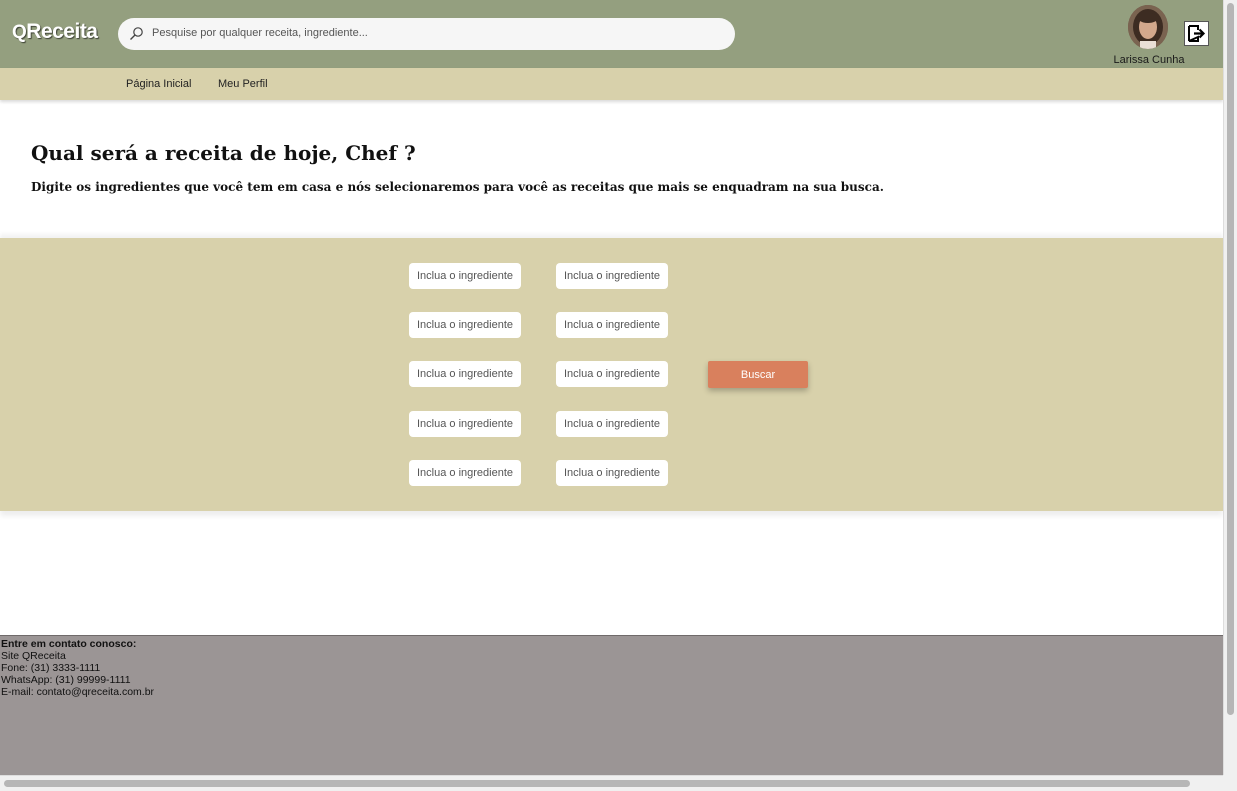 The height and width of the screenshot is (791, 1237). What do you see at coordinates (1149, 60) in the screenshot?
I see `user-name: Larissa Cunha` at bounding box center [1149, 60].